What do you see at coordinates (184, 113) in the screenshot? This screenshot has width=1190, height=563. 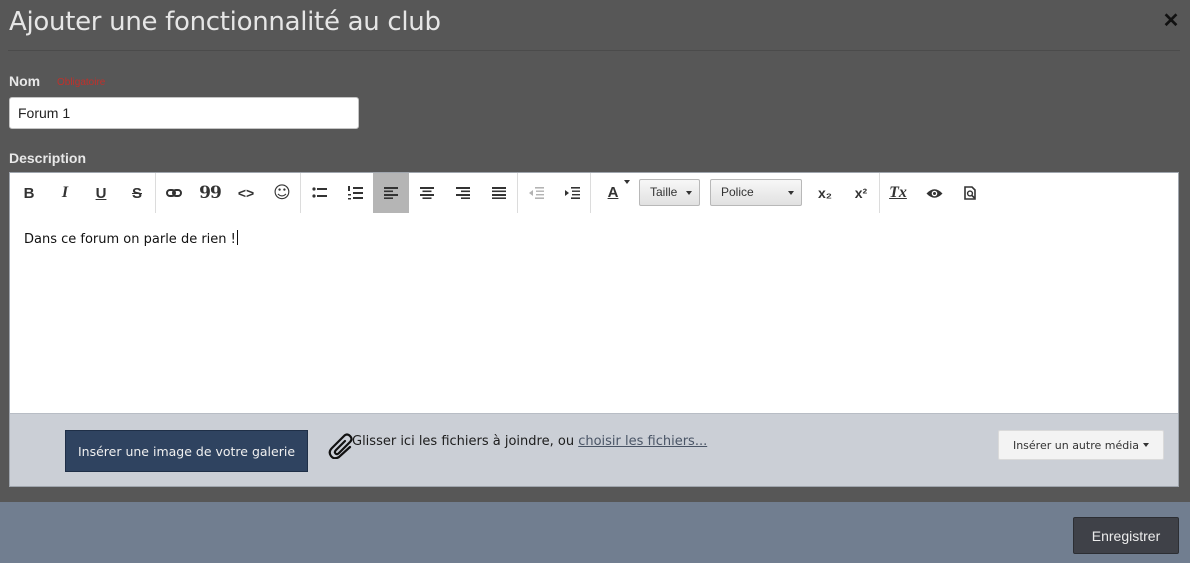 I see `name-input` at bounding box center [184, 113].